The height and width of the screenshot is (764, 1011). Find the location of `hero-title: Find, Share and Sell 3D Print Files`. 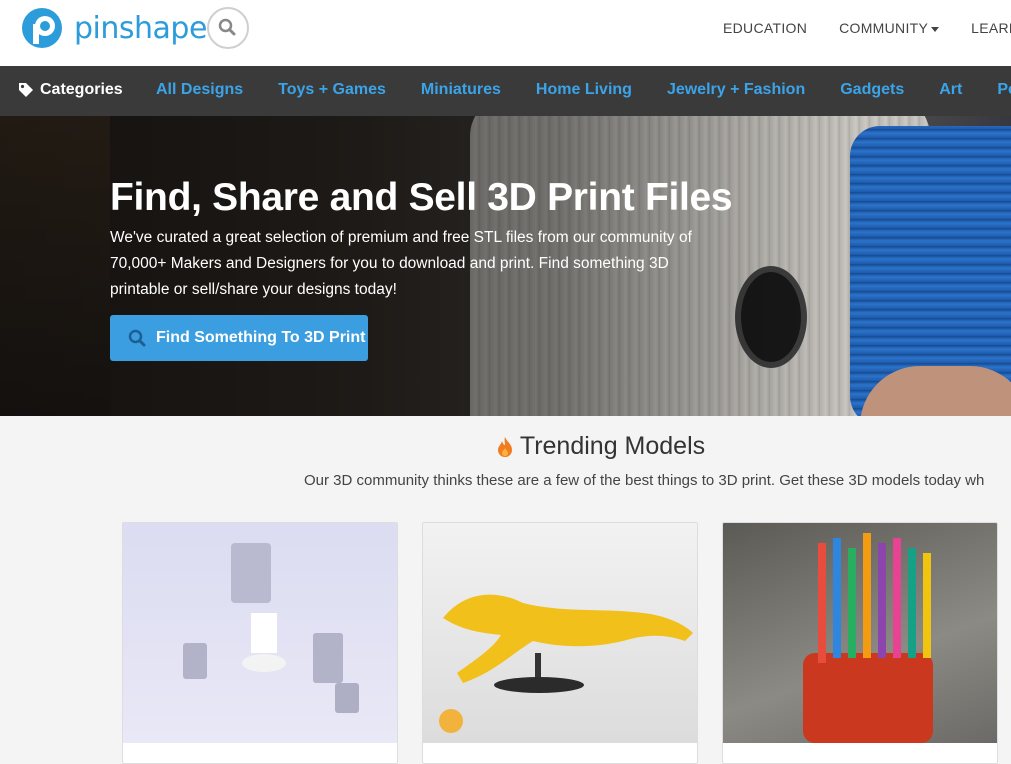

hero-title: Find, Share and Sell 3D Print Files is located at coordinates (421, 197).